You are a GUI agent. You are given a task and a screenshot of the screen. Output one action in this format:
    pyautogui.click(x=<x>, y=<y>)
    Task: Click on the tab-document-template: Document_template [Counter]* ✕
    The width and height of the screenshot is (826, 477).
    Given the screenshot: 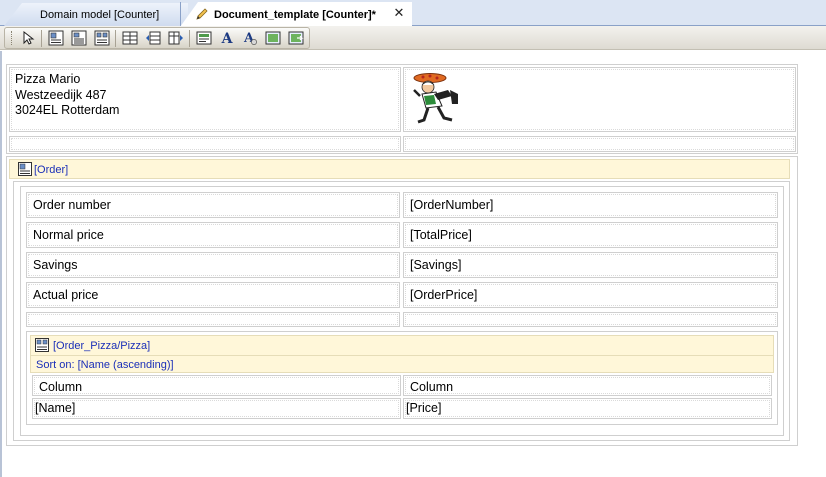 What is the action you would take?
    pyautogui.click(x=296, y=14)
    